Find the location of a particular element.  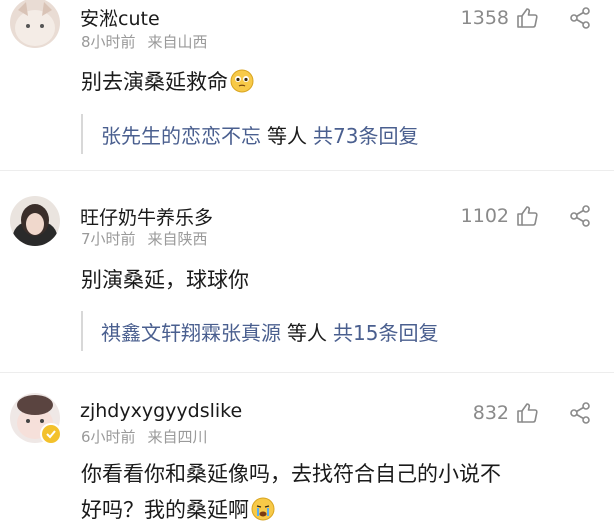

reply-users: 祺鑫文轩翔霖张真源 is located at coordinates (191, 331).